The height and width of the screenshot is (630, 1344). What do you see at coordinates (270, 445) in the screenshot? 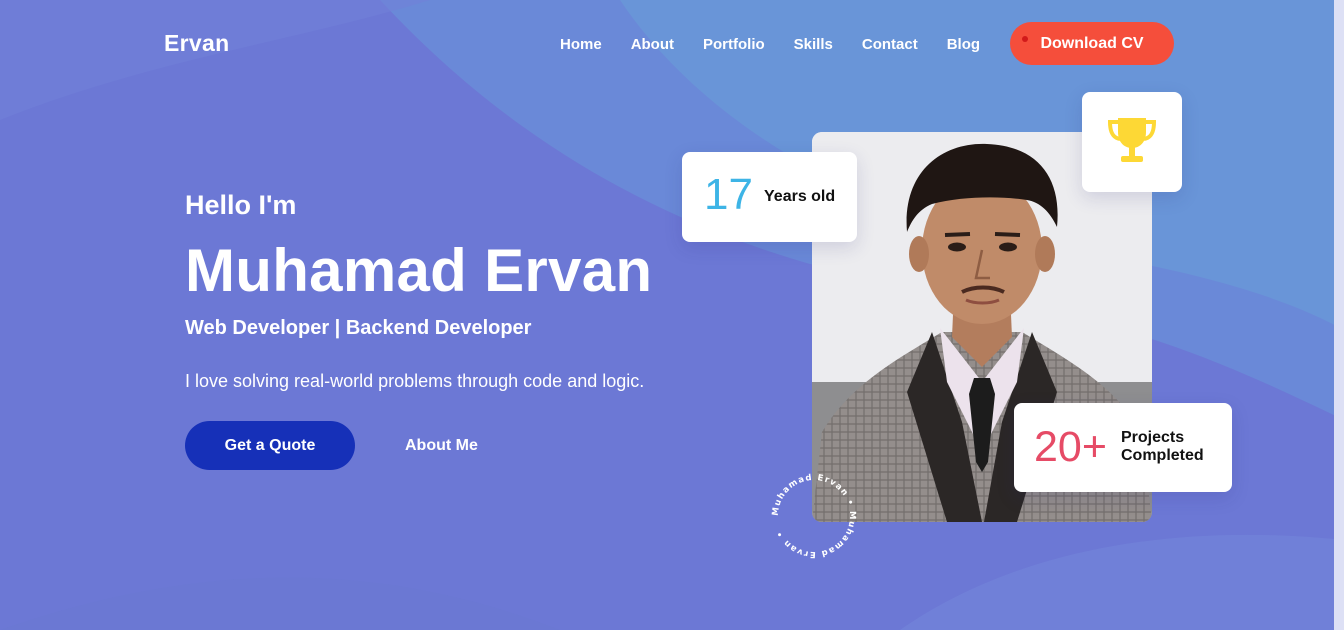
I see `get-quote-button: Get a Quote` at bounding box center [270, 445].